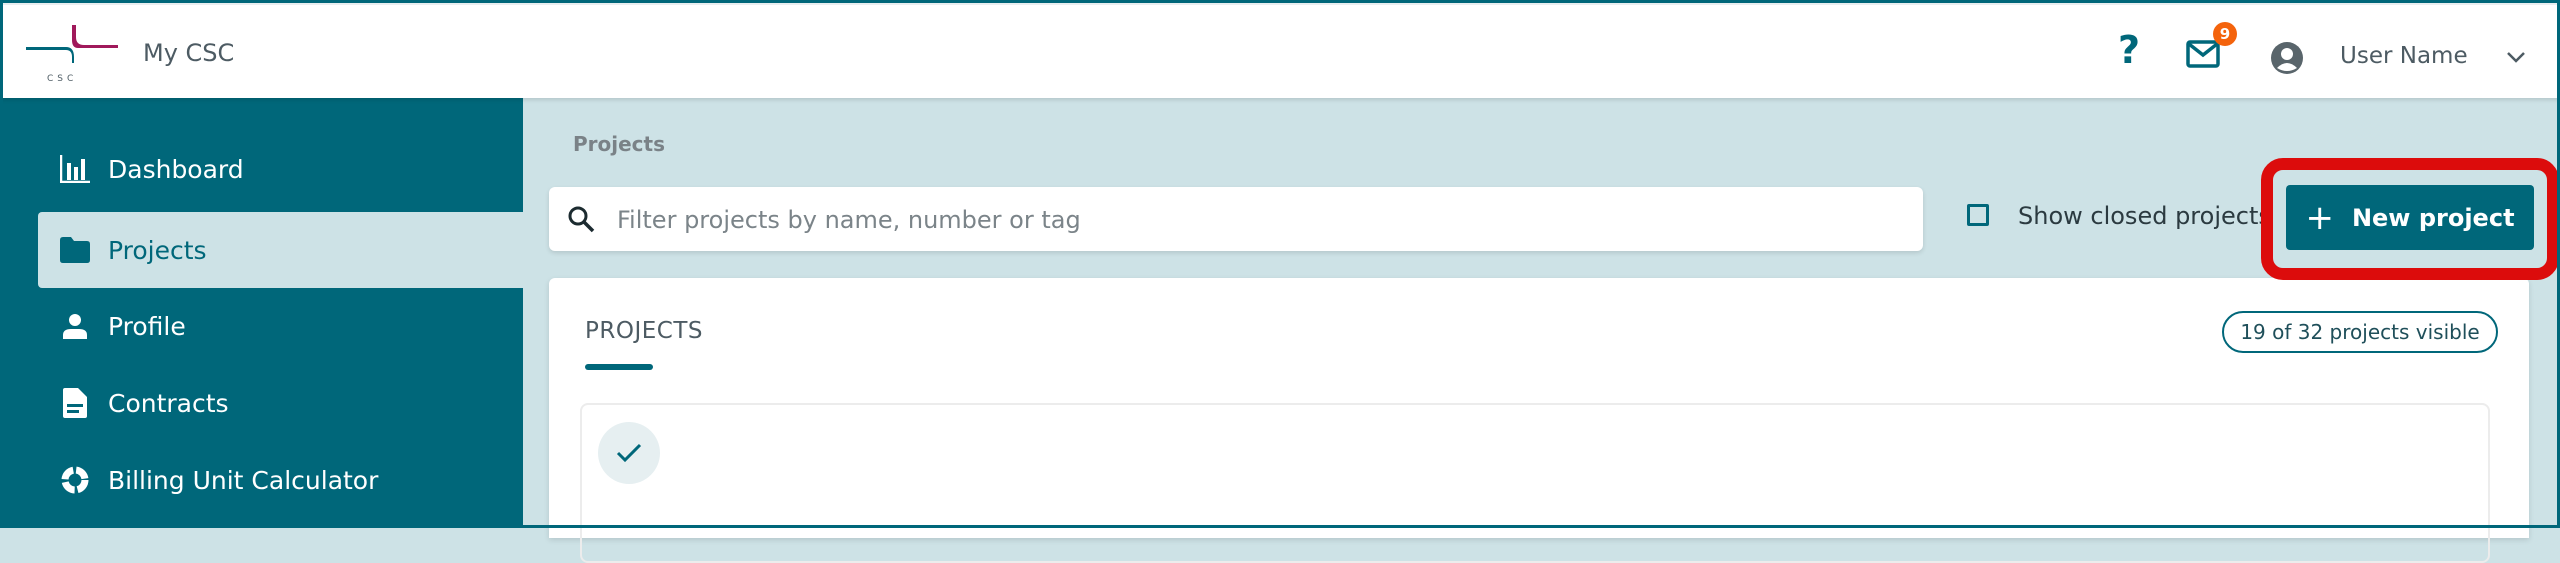  What do you see at coordinates (75, 326) in the screenshot?
I see `person-icon` at bounding box center [75, 326].